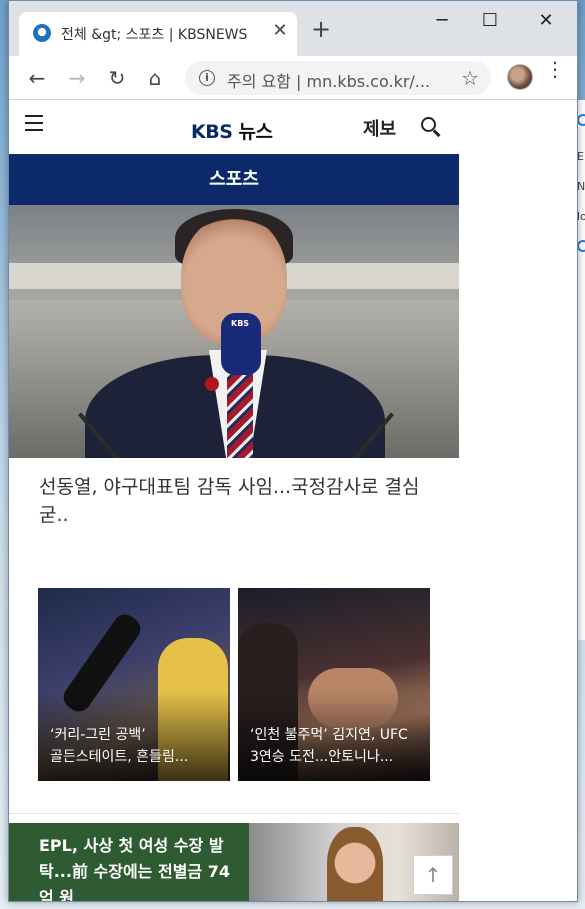 The width and height of the screenshot is (585, 909). What do you see at coordinates (77, 78) in the screenshot?
I see `forward-button: →` at bounding box center [77, 78].